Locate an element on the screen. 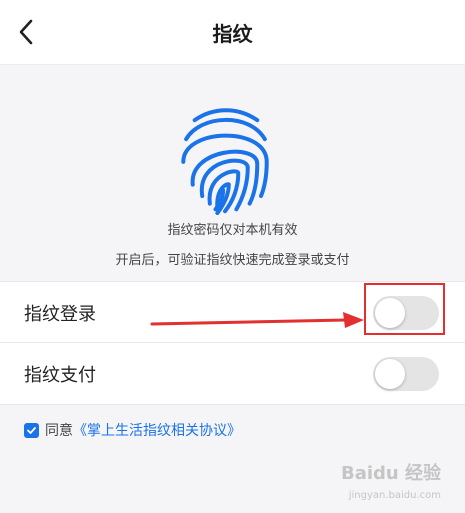 The image size is (465, 513). annotation-highlight-box is located at coordinates (404, 309).